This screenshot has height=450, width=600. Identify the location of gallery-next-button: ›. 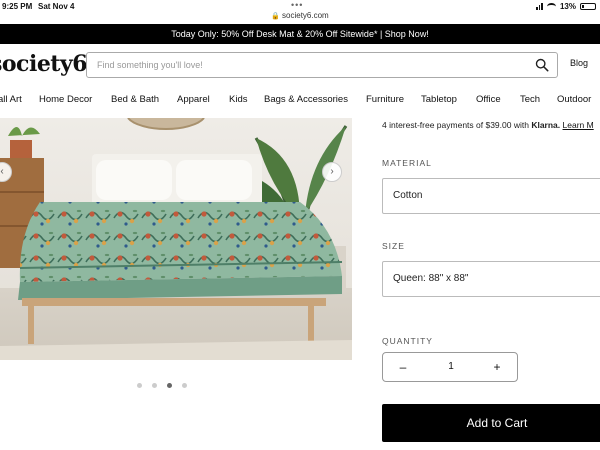
(332, 172).